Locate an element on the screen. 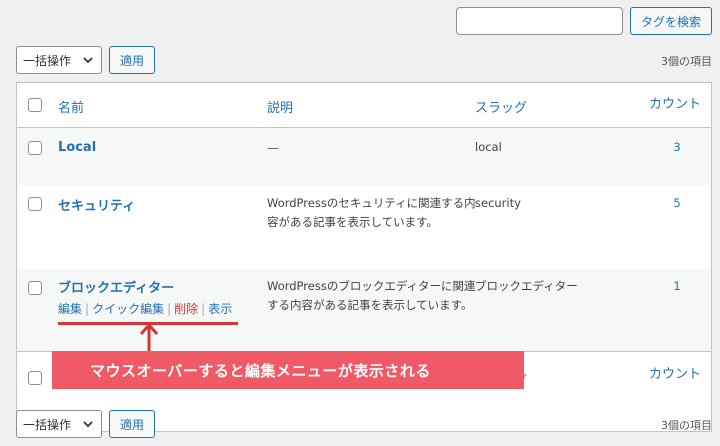 Image resolution: width=720 pixels, height=446 pixels. tag-name-link: ブロックエディター is located at coordinates (116, 286).